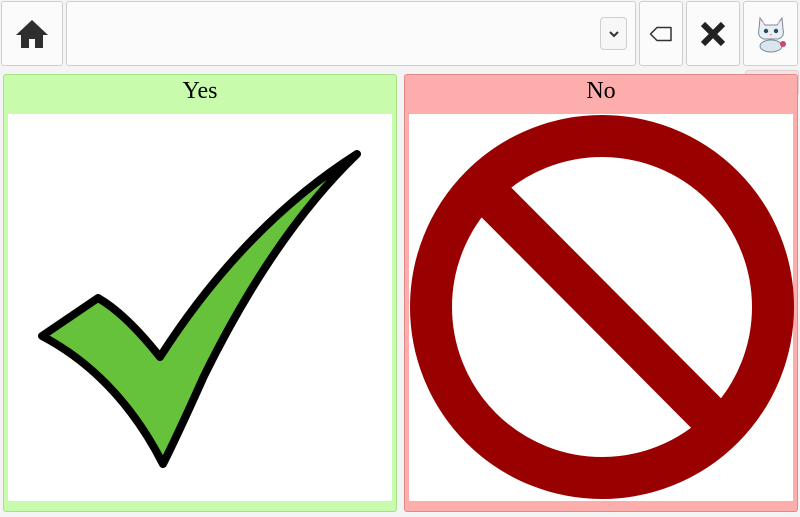  I want to click on utterance-dropdown-button, so click(613, 33).